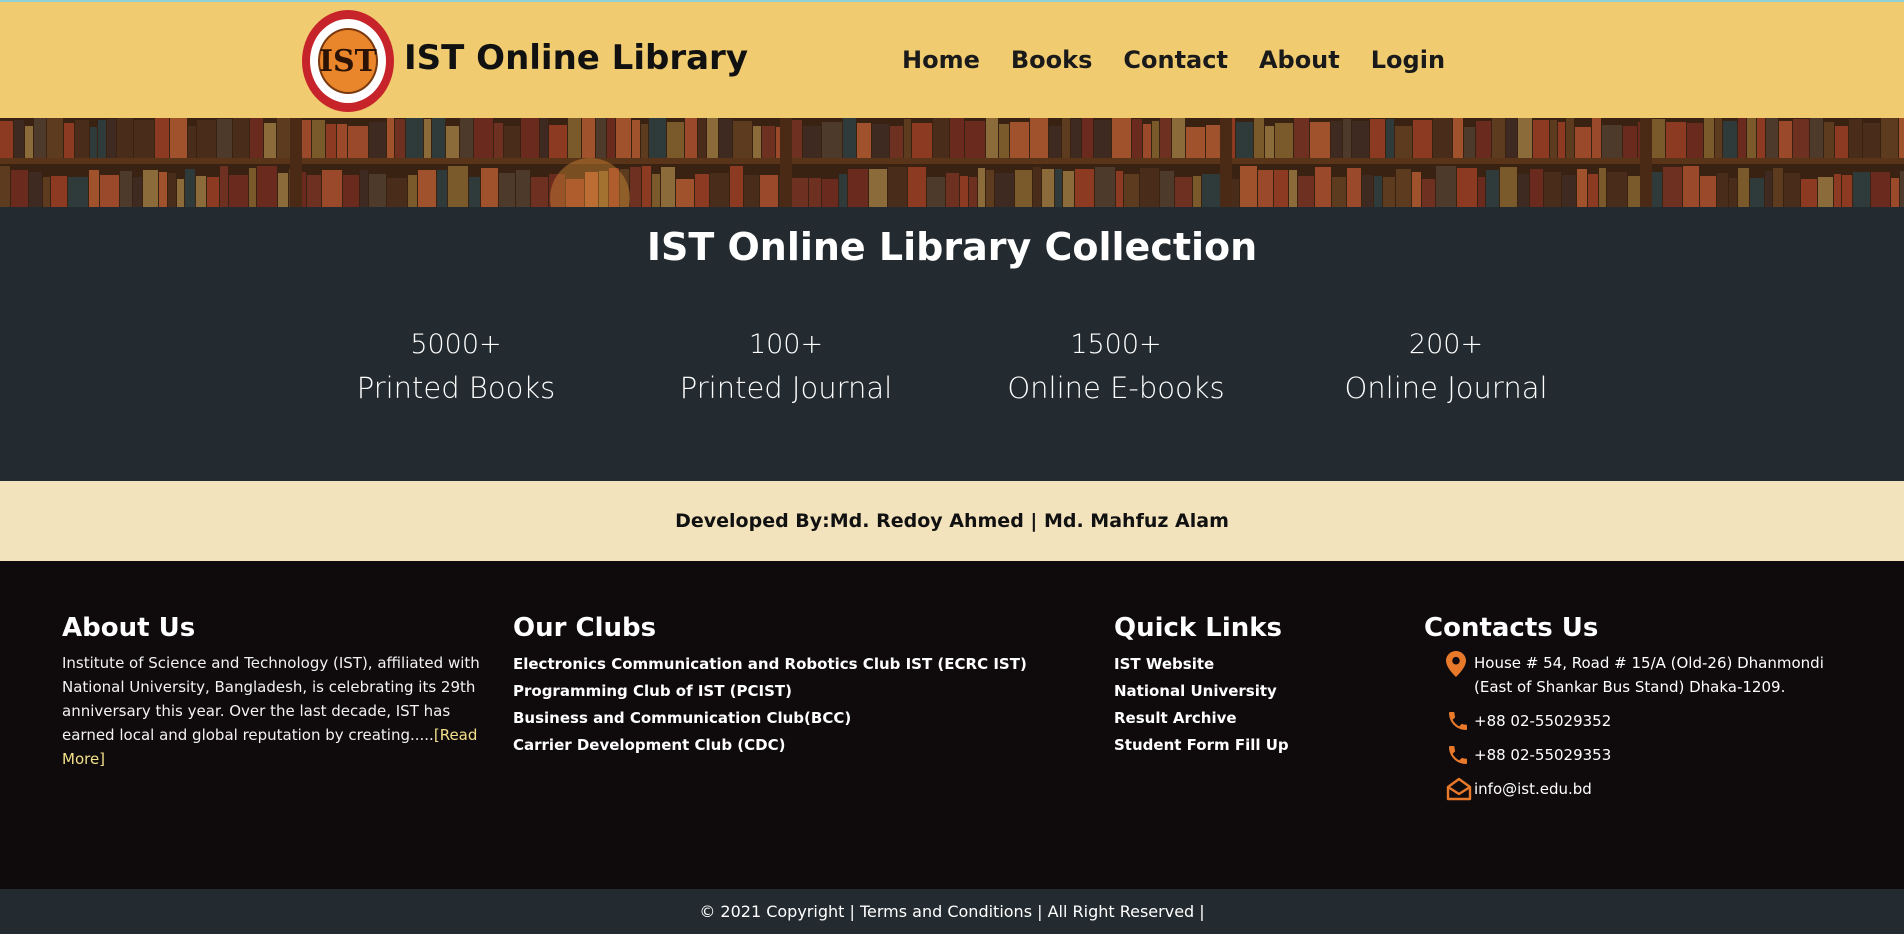  Describe the element at coordinates (576, 58) in the screenshot. I see `site-title: IST Online Library` at that location.